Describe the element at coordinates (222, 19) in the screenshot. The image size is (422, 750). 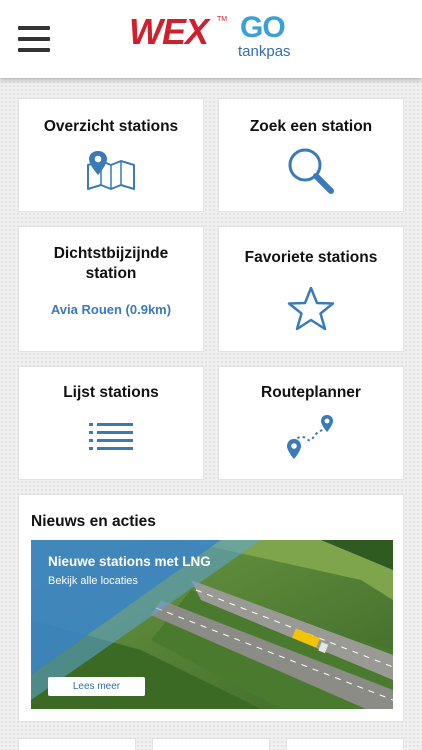
I see `wex-logo-tm: TM` at that location.